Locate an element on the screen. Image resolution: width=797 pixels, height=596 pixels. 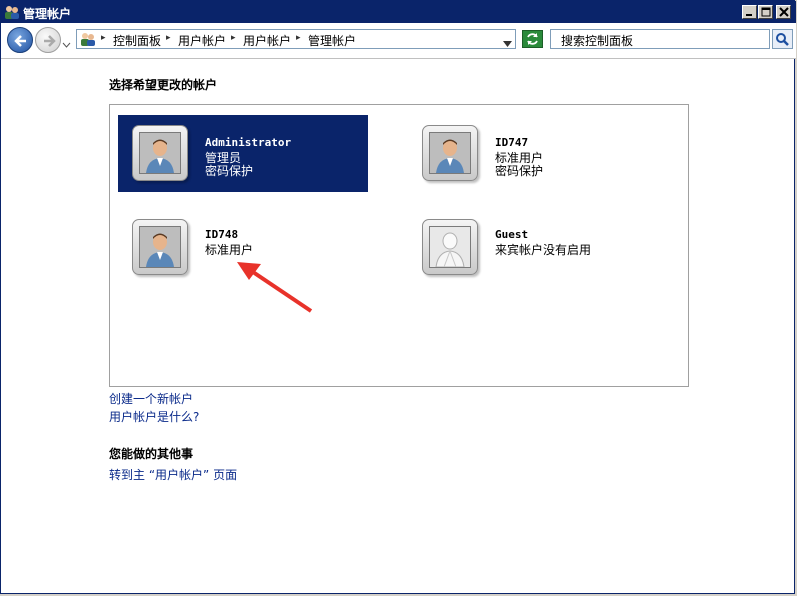
account-name: ID747 is located at coordinates (512, 142).